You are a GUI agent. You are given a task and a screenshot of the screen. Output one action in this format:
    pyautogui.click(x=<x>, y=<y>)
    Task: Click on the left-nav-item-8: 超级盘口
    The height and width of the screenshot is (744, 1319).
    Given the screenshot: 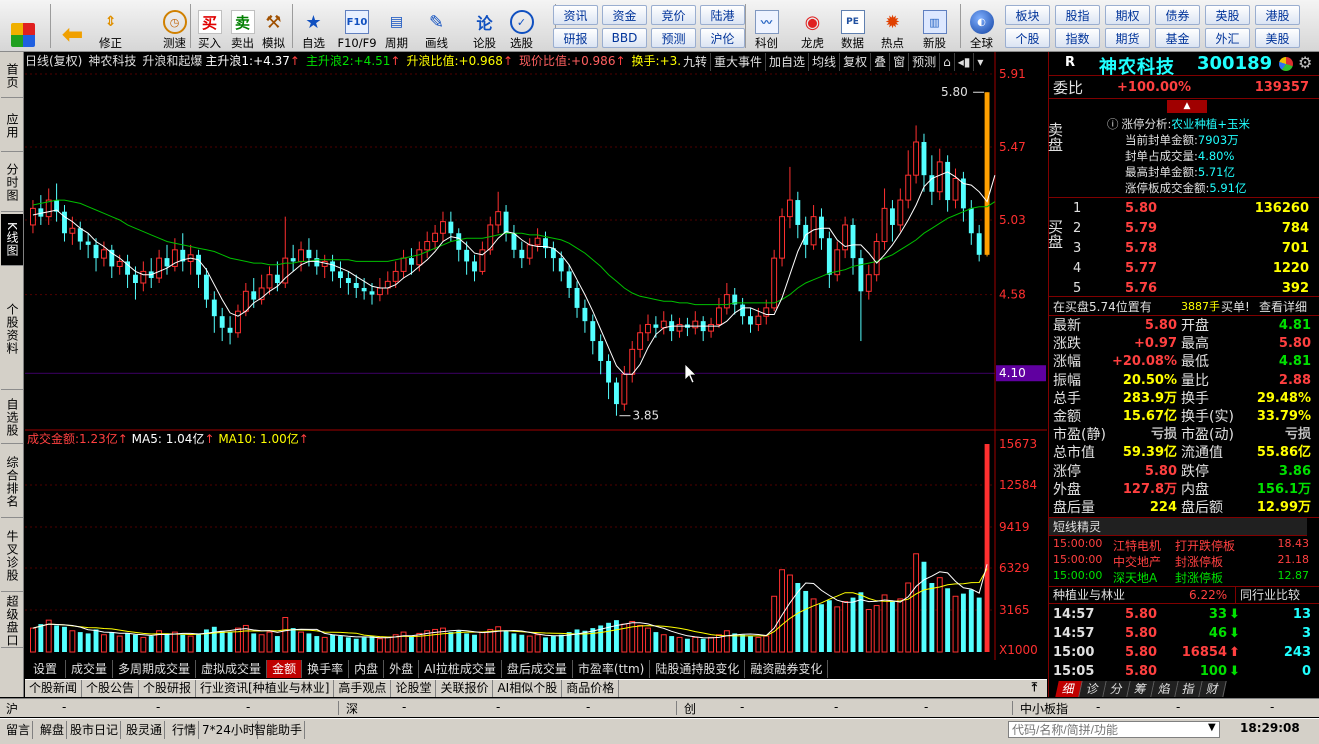 What is the action you would take?
    pyautogui.click(x=12, y=621)
    